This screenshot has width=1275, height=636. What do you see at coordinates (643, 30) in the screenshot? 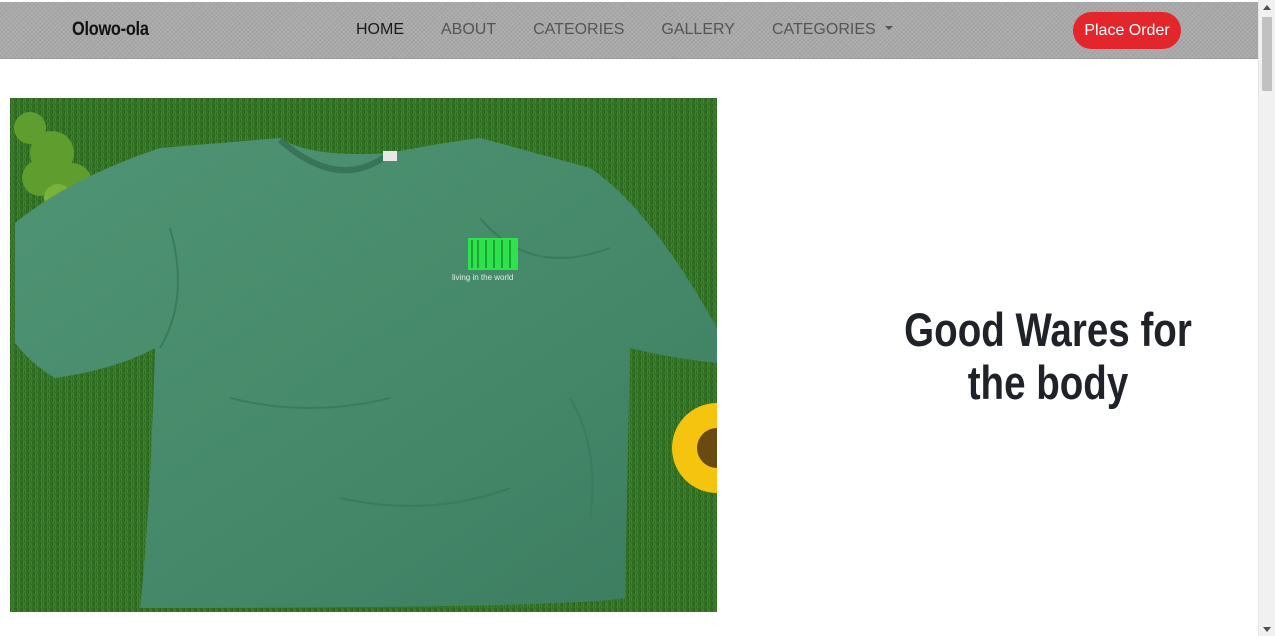
I see `nav-links: HOME ABOUT CATEORIES GALLERY CATEGORIES` at bounding box center [643, 30].